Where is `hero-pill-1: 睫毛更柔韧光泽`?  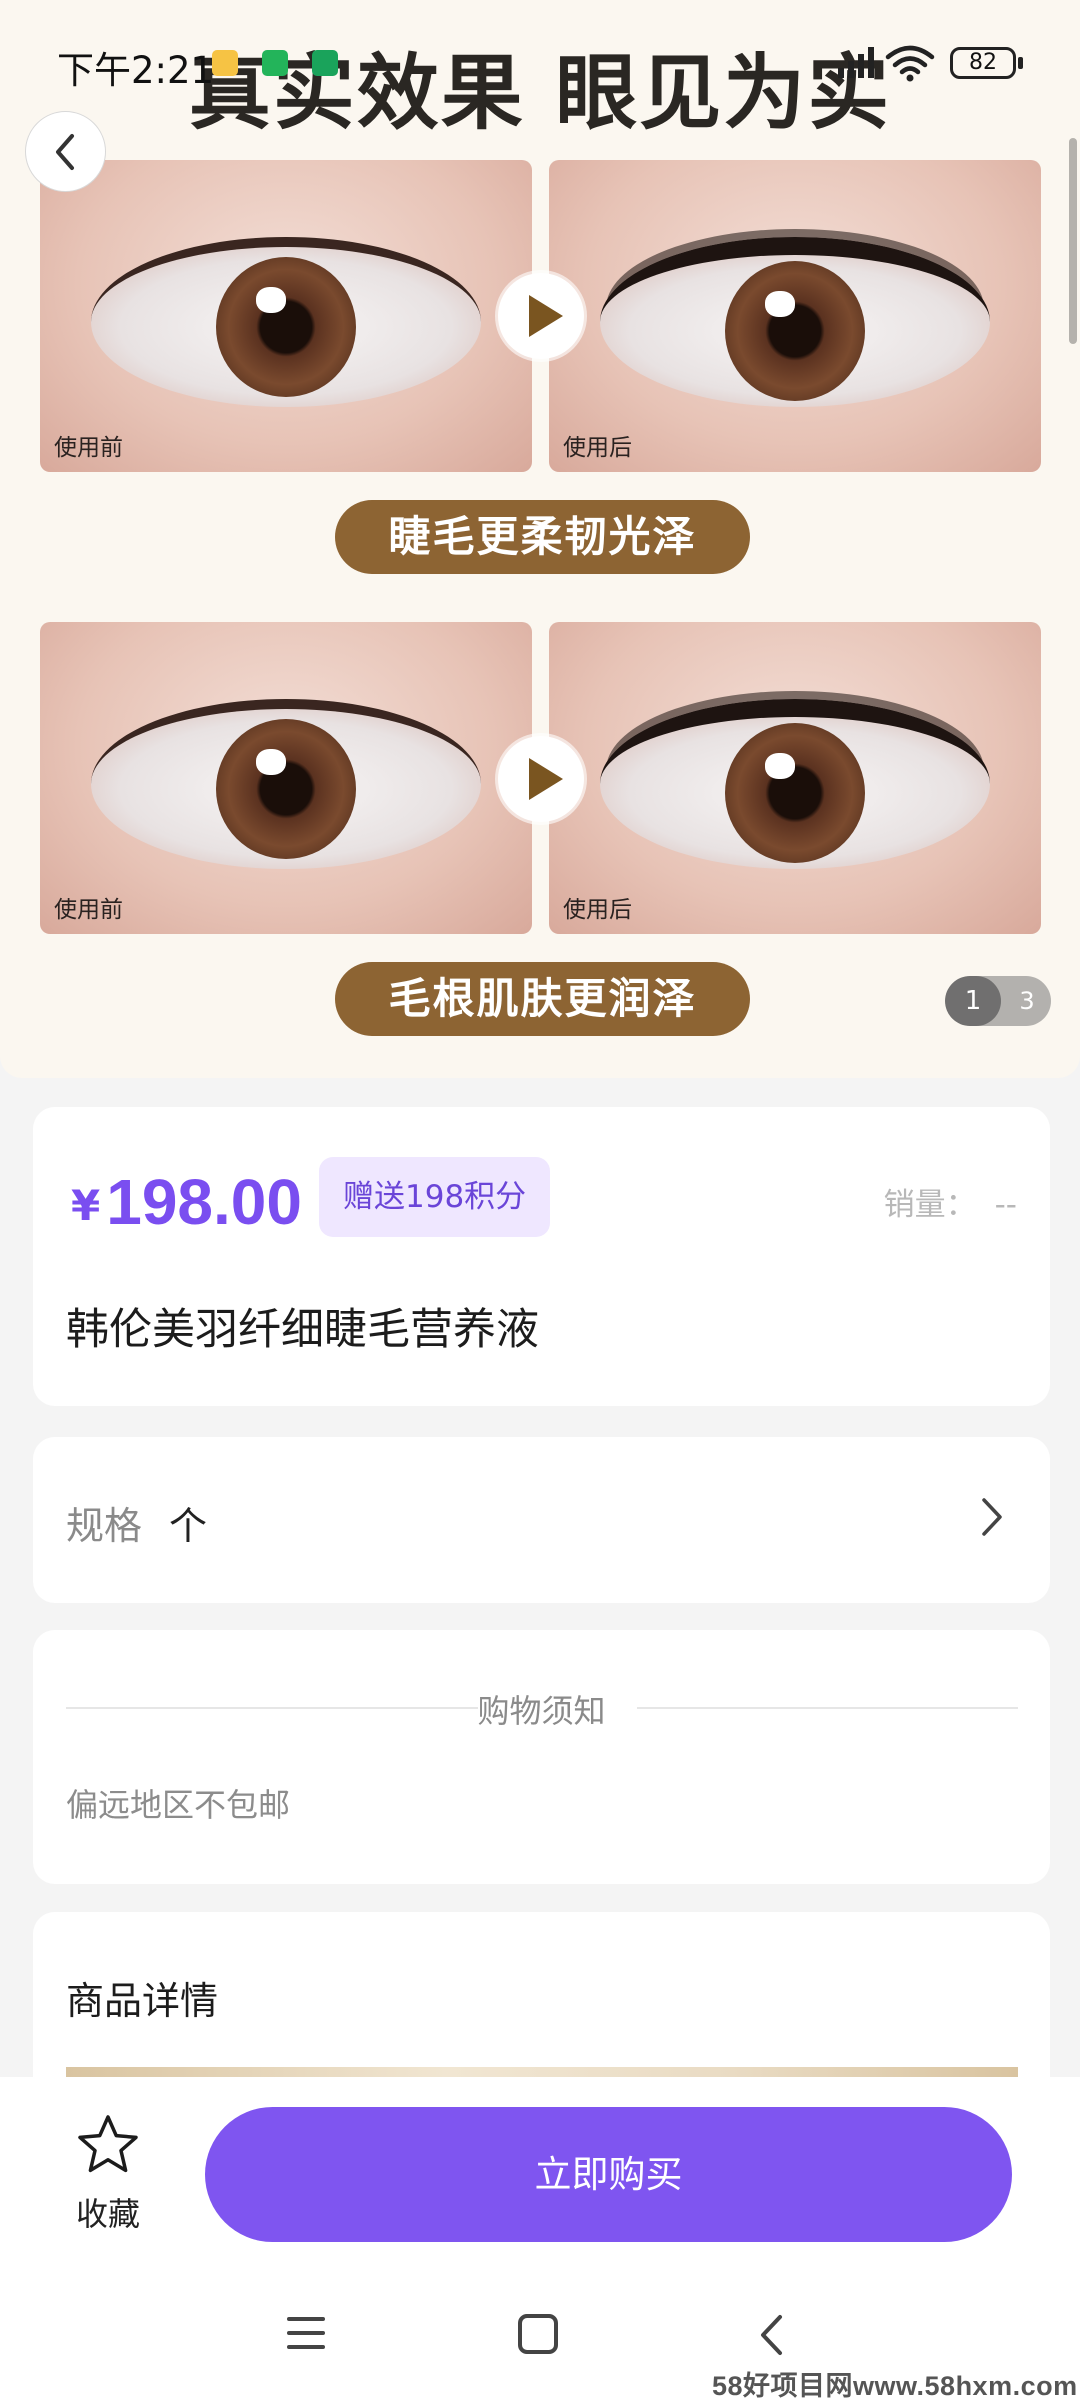
hero-pill-1: 睫毛更柔韧光泽 is located at coordinates (542, 537).